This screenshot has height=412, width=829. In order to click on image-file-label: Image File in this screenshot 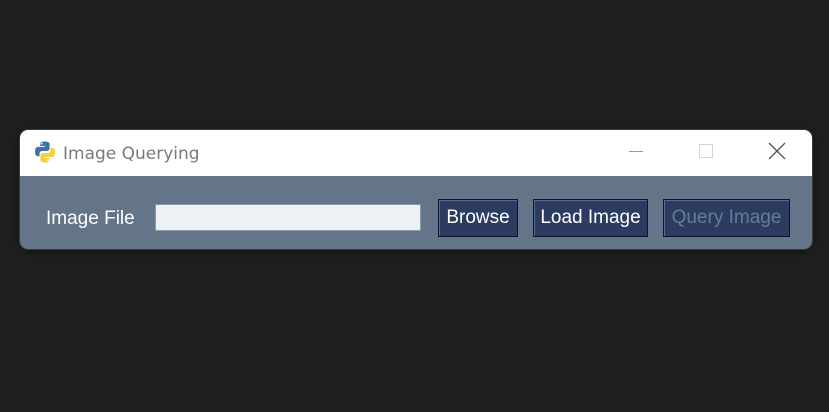, I will do `click(90, 218)`.